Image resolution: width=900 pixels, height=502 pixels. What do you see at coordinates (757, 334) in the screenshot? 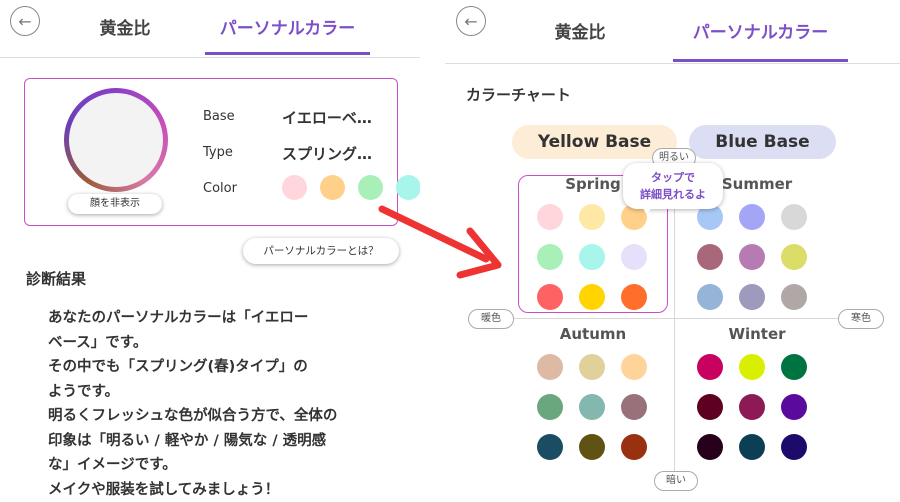
I see `winter-label: Winter` at bounding box center [757, 334].